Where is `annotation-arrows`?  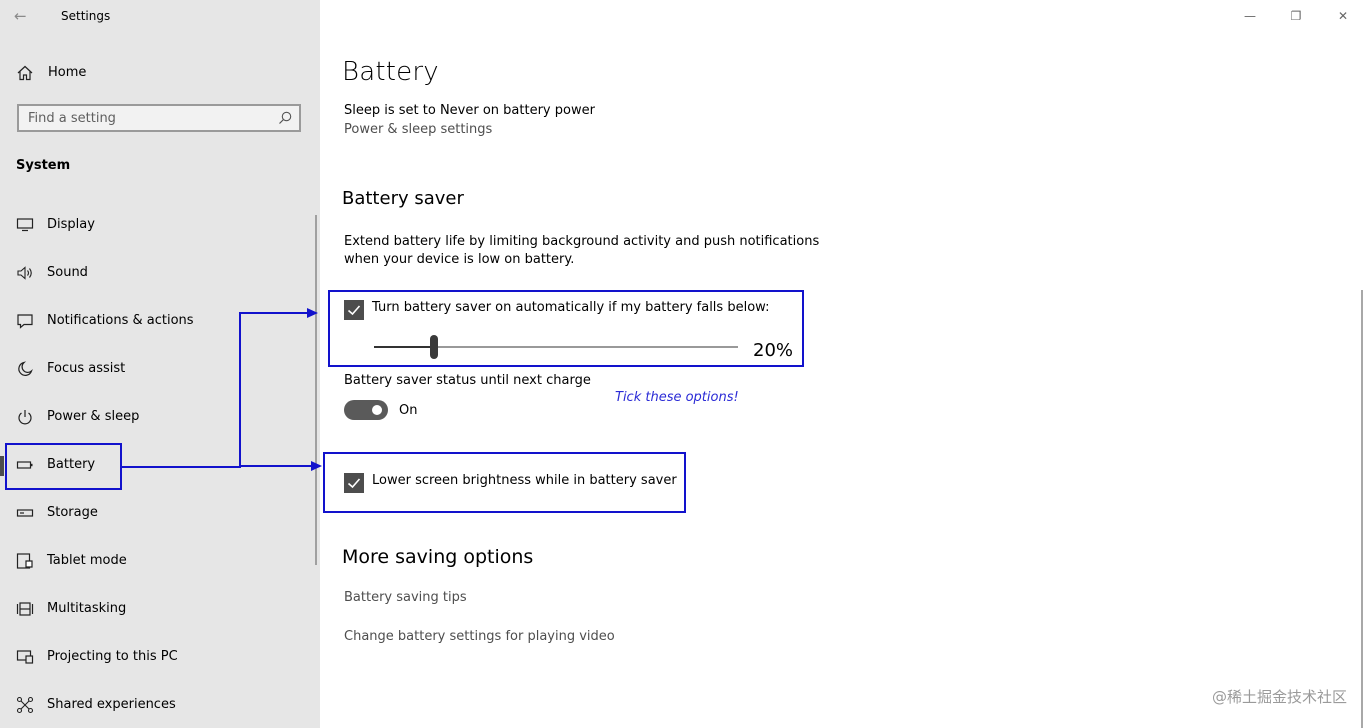
annotation-arrows is located at coordinates (222, 389).